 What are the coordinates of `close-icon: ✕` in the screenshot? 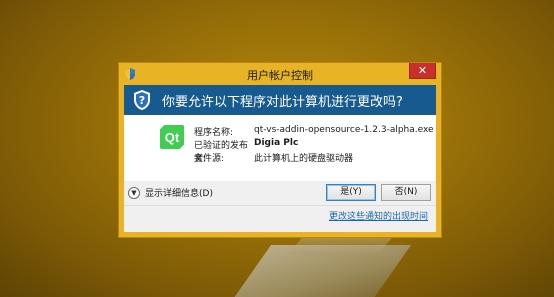 It's located at (422, 70).